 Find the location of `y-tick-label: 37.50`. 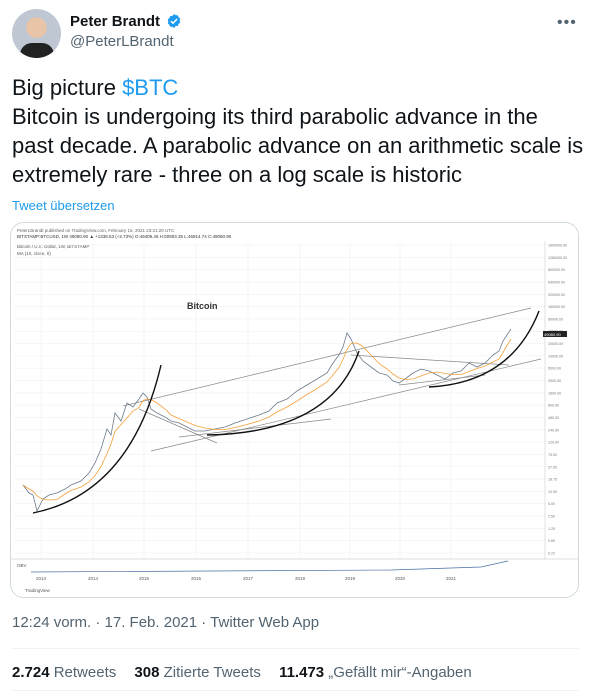

y-tick-label: 37.50 is located at coordinates (552, 467).